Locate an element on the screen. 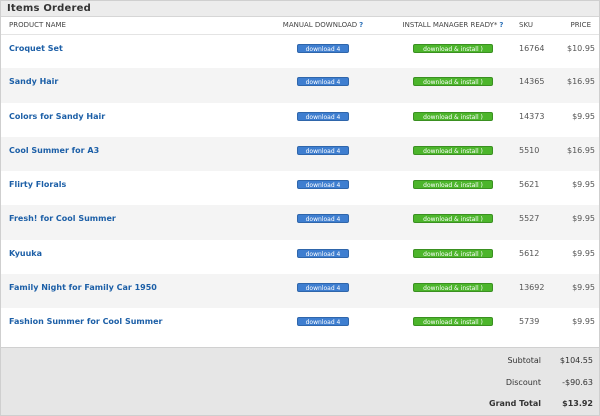 The width and height of the screenshot is (600, 416). product-link: Kyuuka is located at coordinates (25, 253).